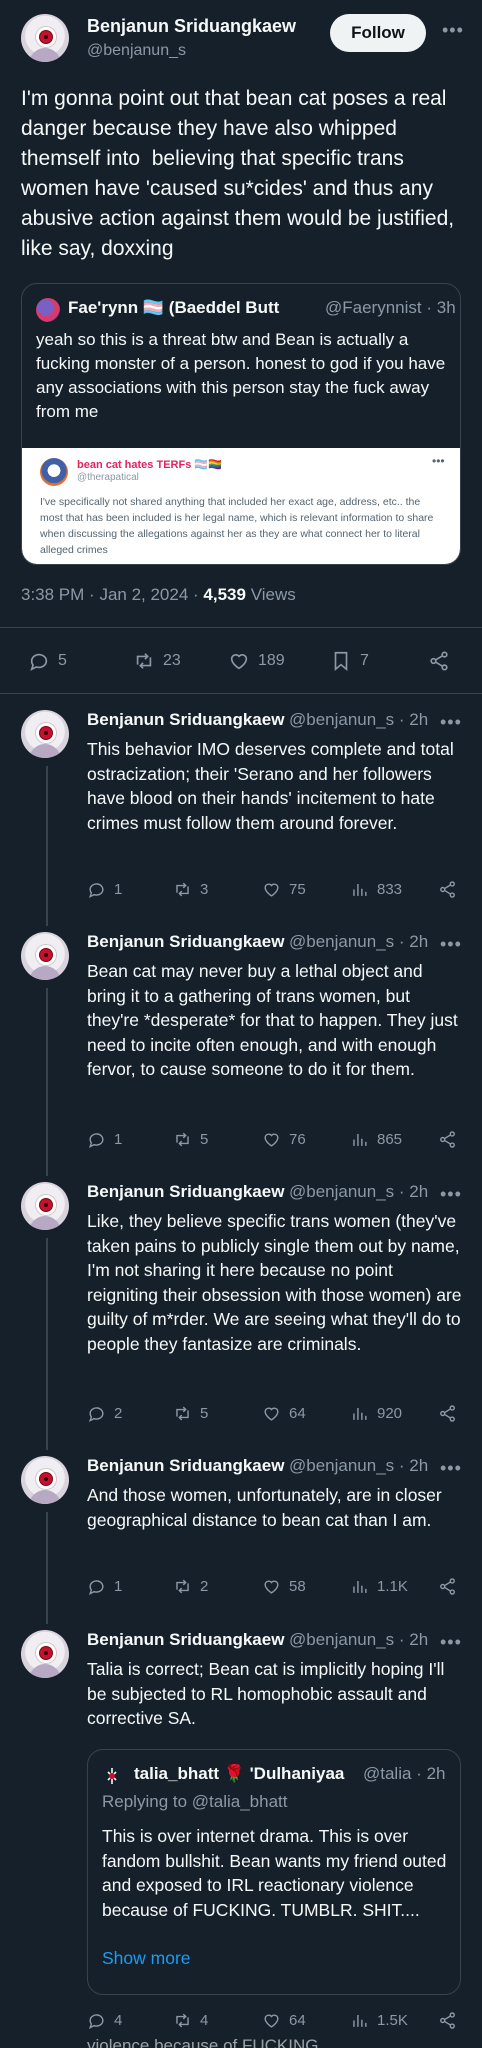  I want to click on show-more-link: Show more, so click(146, 1958).